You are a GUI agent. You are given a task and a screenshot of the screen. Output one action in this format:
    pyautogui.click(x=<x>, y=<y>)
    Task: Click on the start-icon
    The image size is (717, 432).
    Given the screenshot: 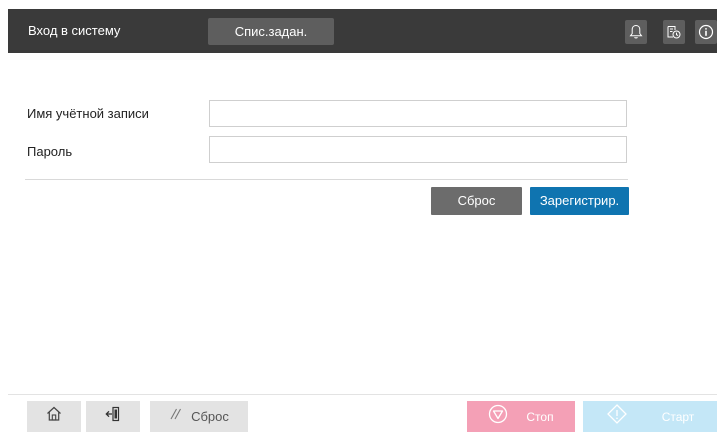 What is the action you would take?
    pyautogui.click(x=617, y=416)
    